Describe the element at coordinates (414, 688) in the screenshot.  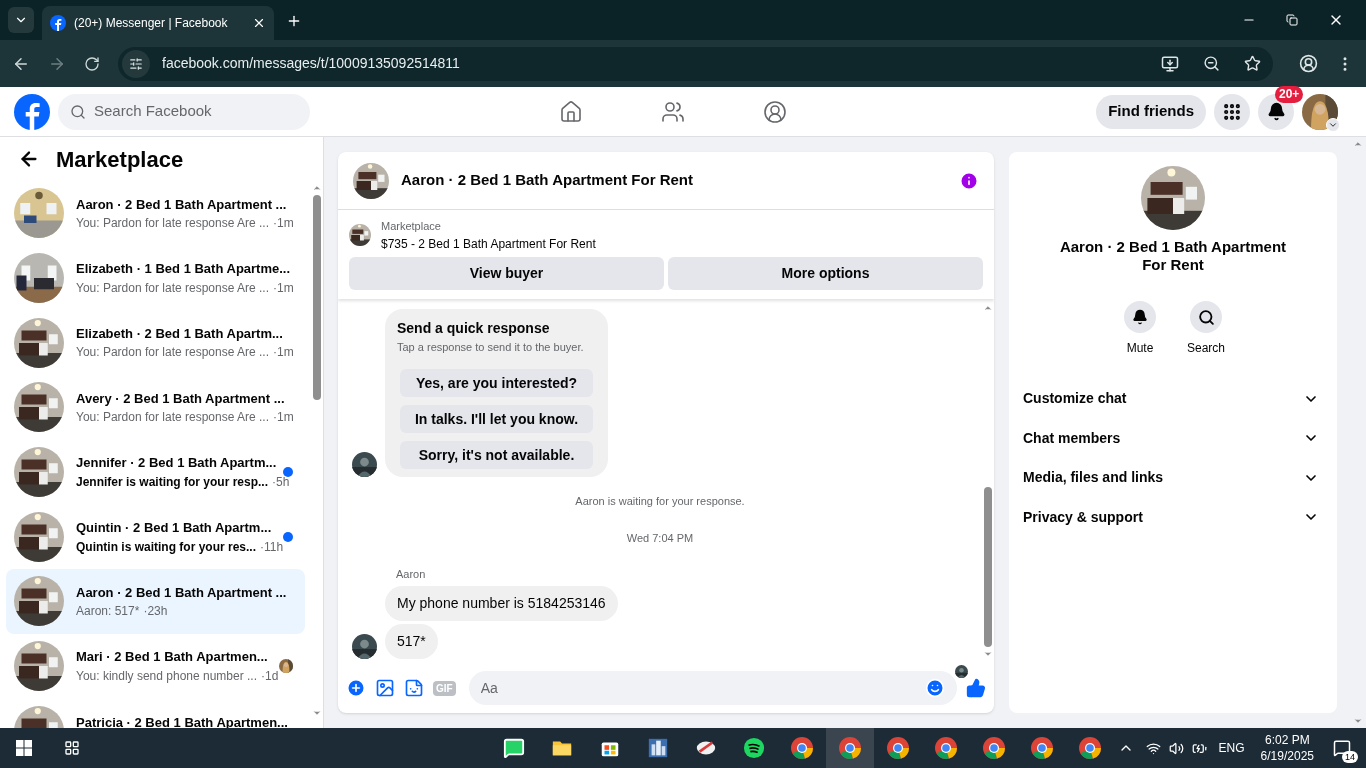
I see `sticker-icon` at that location.